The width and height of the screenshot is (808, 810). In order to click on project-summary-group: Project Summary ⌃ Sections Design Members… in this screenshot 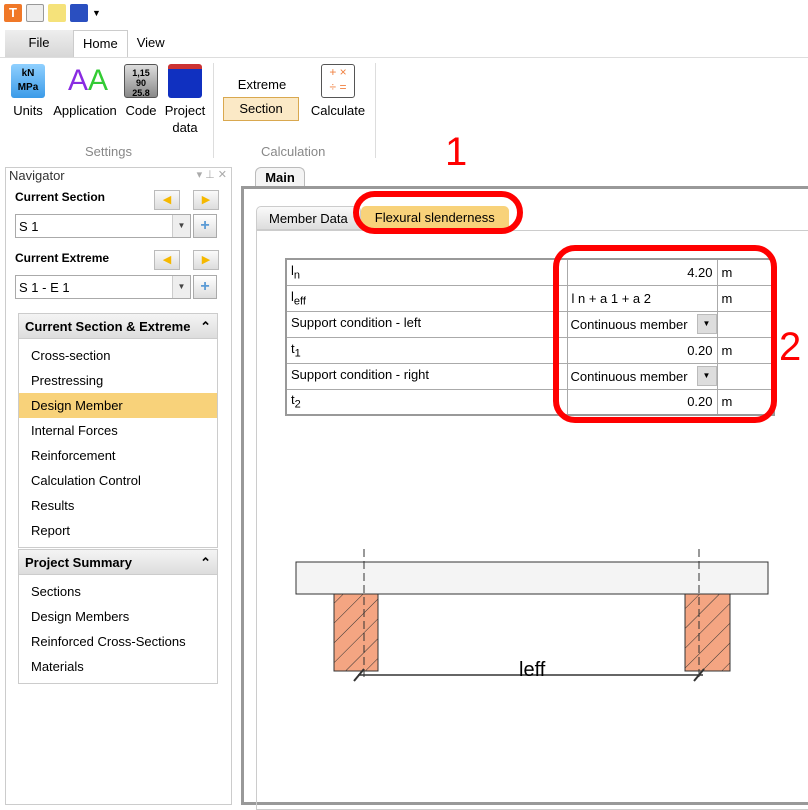, I will do `click(118, 616)`.